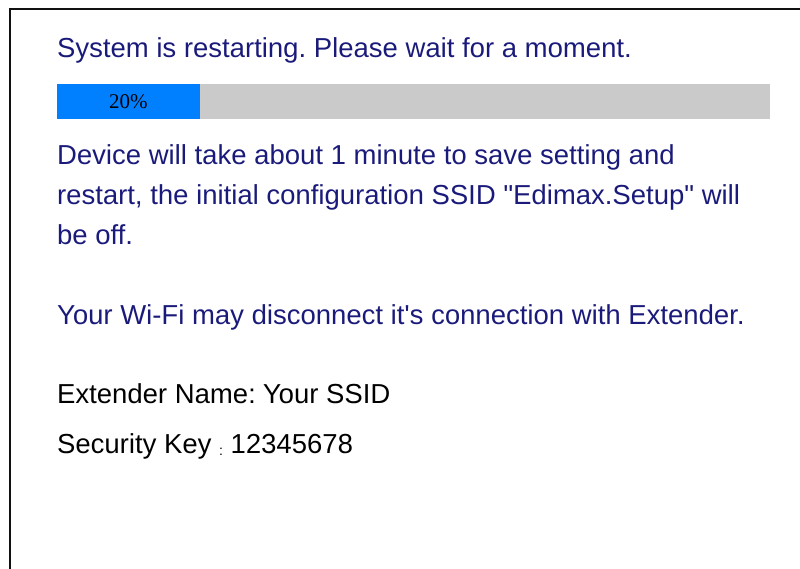 This screenshot has height=569, width=800. Describe the element at coordinates (128, 101) in the screenshot. I see `progress-label: 20%` at that location.